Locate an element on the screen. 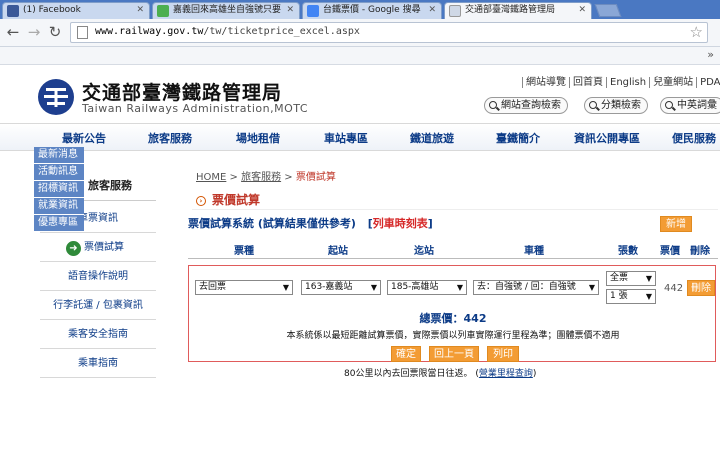 This screenshot has height=456, width=720. breadcrumb-home: HOME is located at coordinates (211, 177).